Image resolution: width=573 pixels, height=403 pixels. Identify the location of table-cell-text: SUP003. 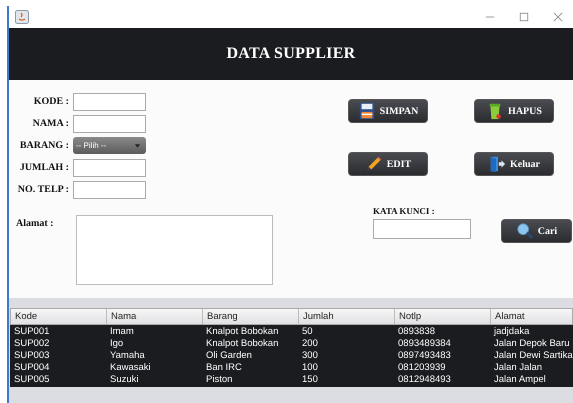
(31, 356).